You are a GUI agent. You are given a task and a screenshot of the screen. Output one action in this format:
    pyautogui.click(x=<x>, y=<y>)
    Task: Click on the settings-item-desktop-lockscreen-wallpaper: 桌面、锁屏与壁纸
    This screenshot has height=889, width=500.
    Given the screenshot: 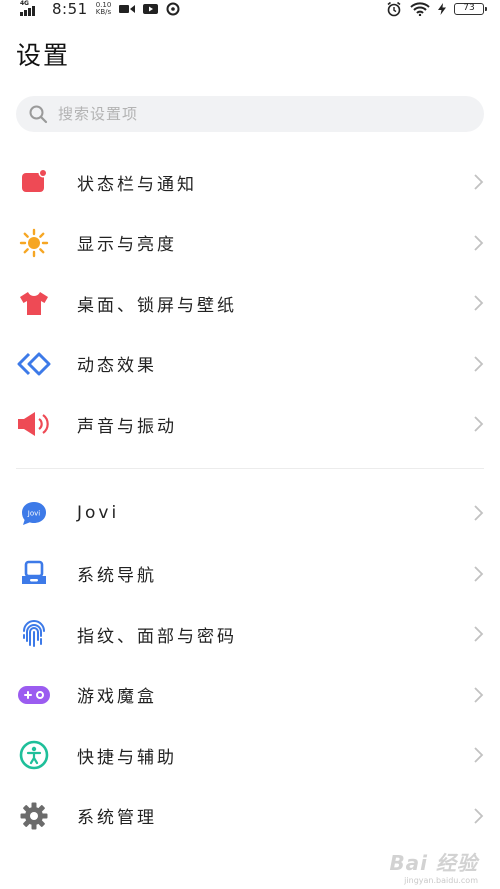 What is the action you would take?
    pyautogui.click(x=250, y=303)
    